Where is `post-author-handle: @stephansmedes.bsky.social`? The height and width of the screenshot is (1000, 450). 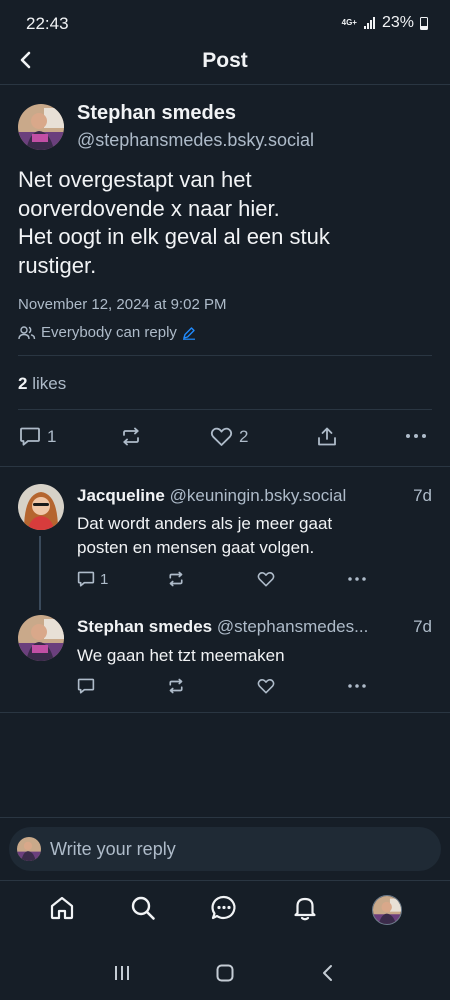
post-author-handle: @stephansmedes.bsky.social is located at coordinates (195, 140).